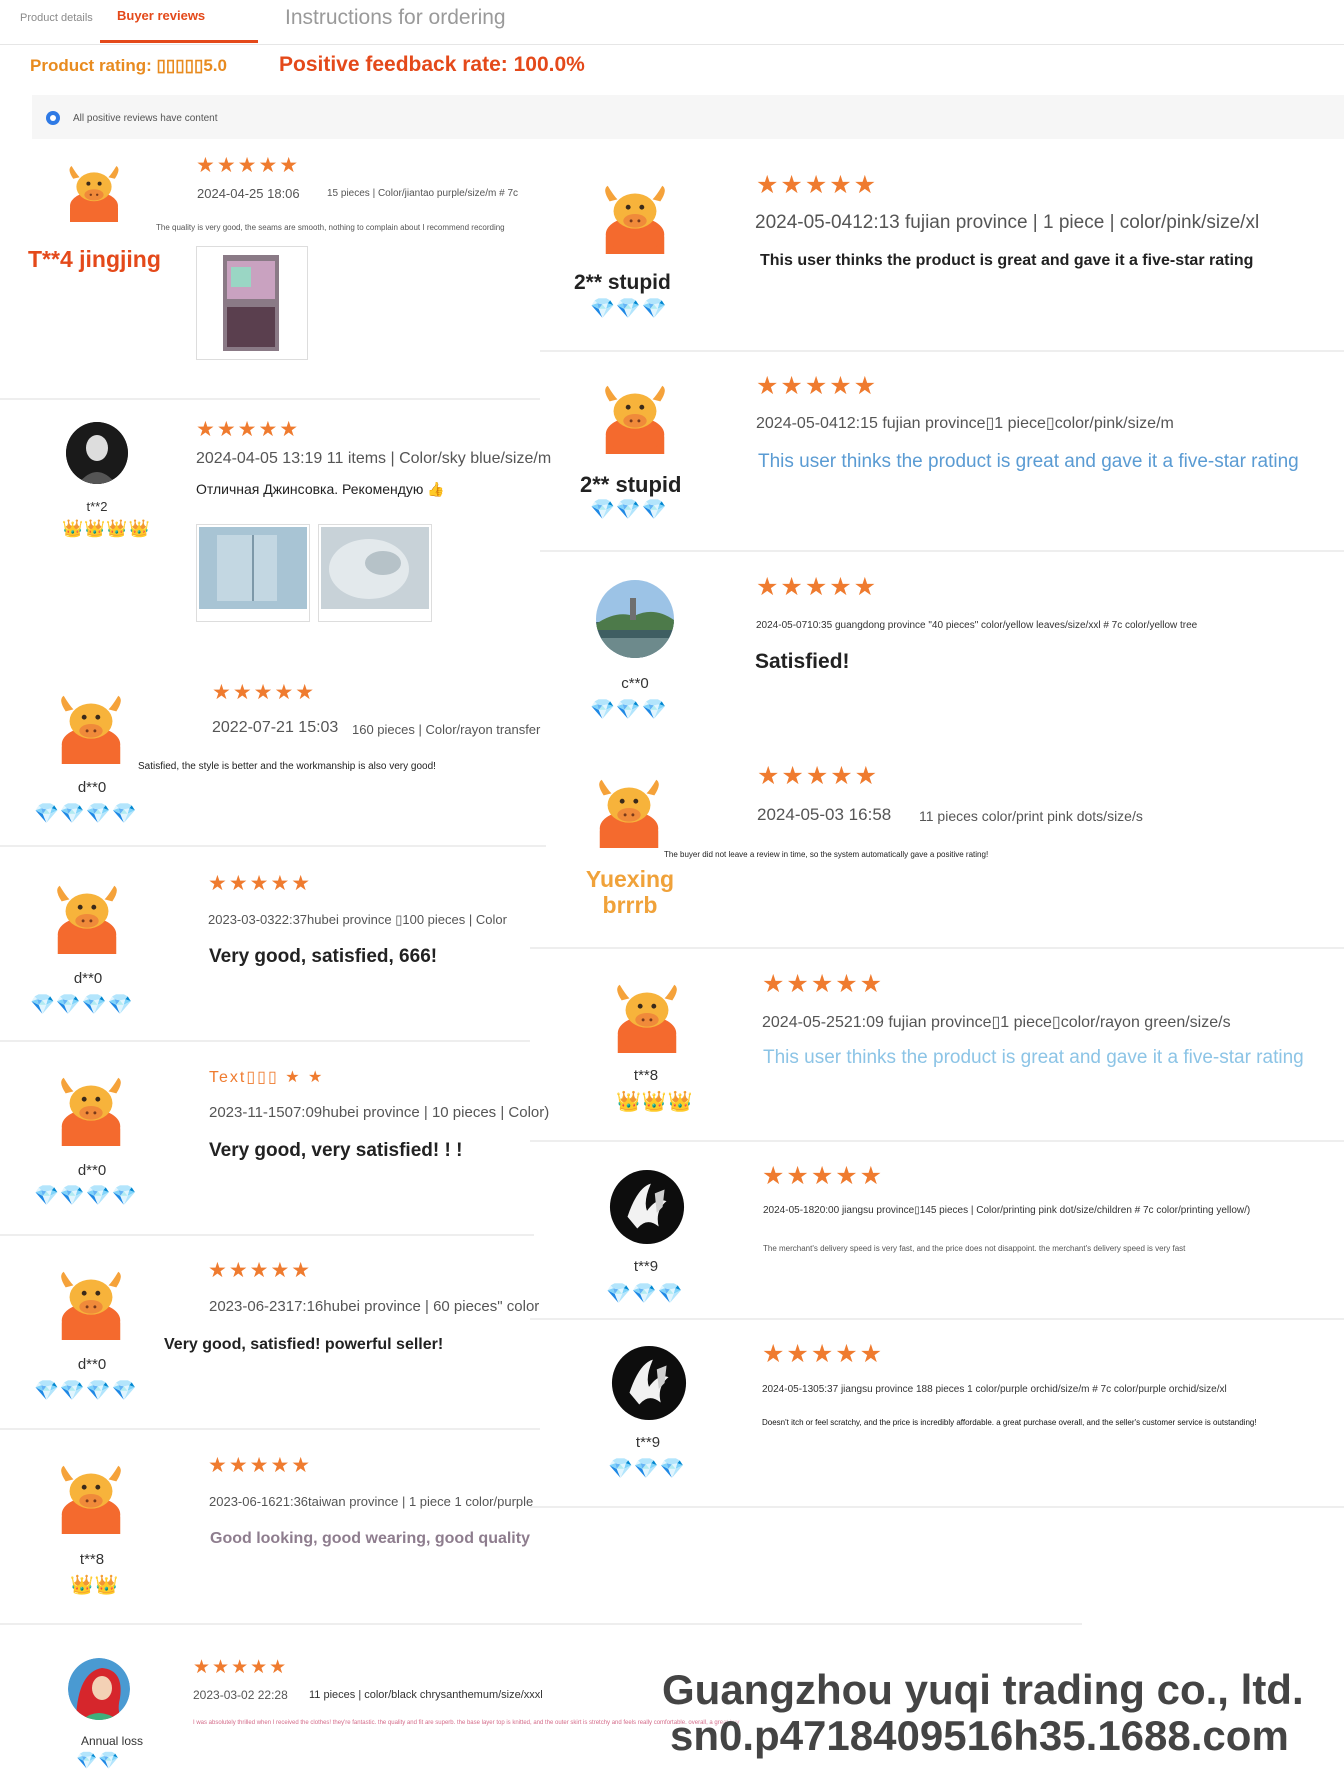 The width and height of the screenshot is (1344, 1792). Describe the element at coordinates (635, 619) in the screenshot. I see `landscape-avatar-icon` at that location.